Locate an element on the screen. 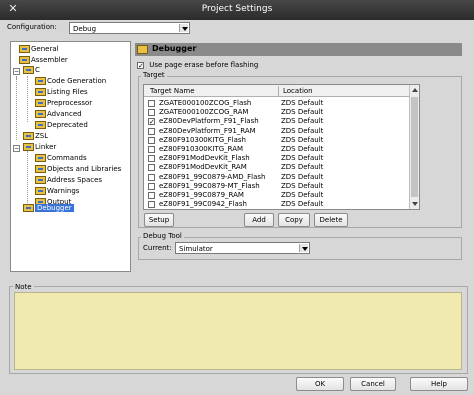 The height and width of the screenshot is (395, 474). tree-item-label: Code Generation is located at coordinates (77, 81).